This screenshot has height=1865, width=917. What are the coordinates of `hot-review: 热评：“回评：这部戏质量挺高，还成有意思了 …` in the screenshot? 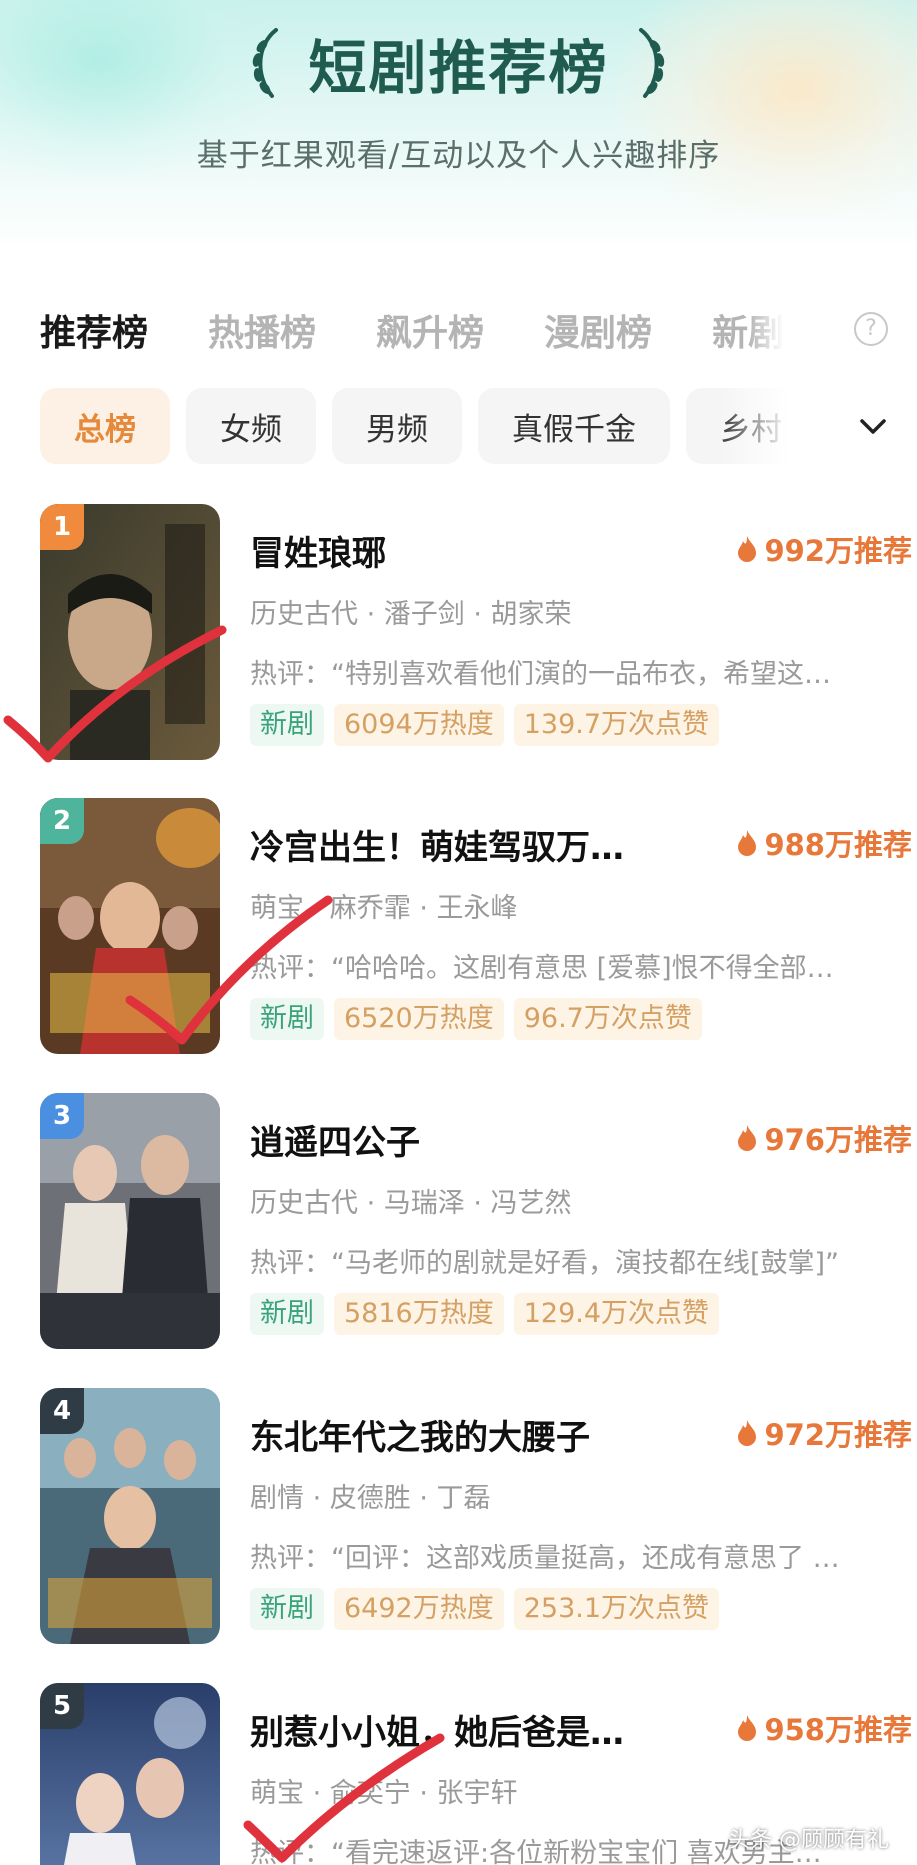 It's located at (545, 1558).